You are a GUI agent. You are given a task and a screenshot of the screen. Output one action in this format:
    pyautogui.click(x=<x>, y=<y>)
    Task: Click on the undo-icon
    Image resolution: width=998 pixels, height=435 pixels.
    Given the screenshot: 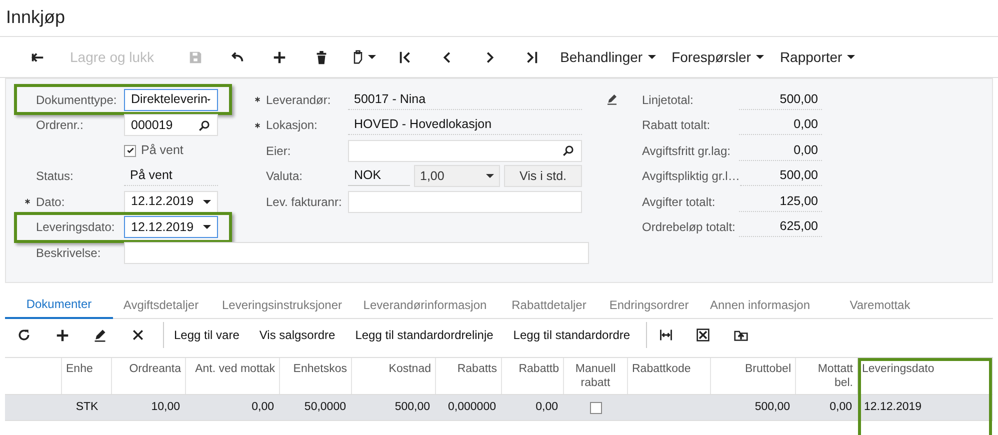 What is the action you would take?
    pyautogui.click(x=237, y=57)
    